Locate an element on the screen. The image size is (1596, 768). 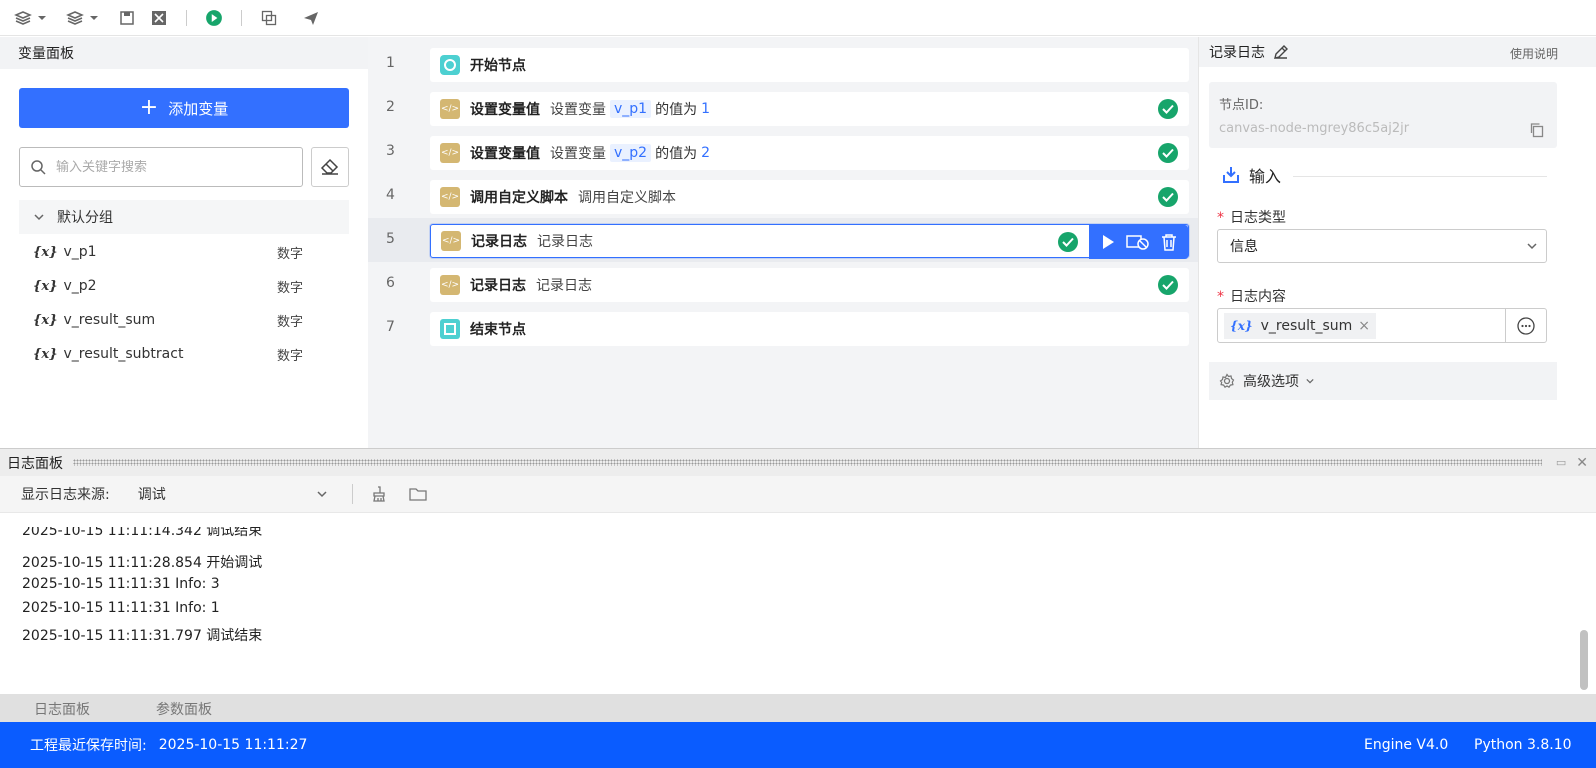
log-content-label: * 日志内容 is located at coordinates (1251, 297).